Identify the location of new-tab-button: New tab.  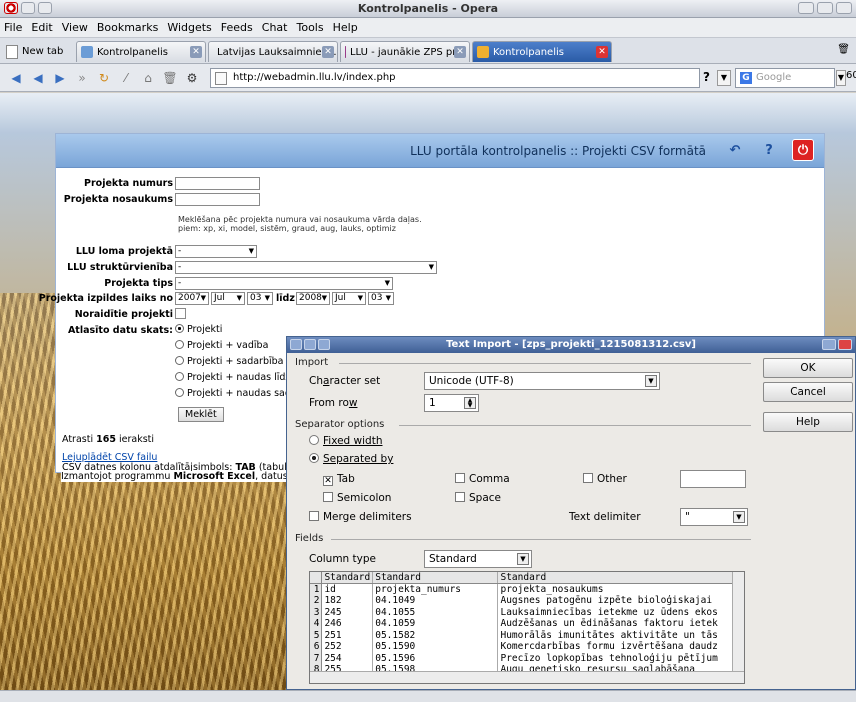
(34, 51).